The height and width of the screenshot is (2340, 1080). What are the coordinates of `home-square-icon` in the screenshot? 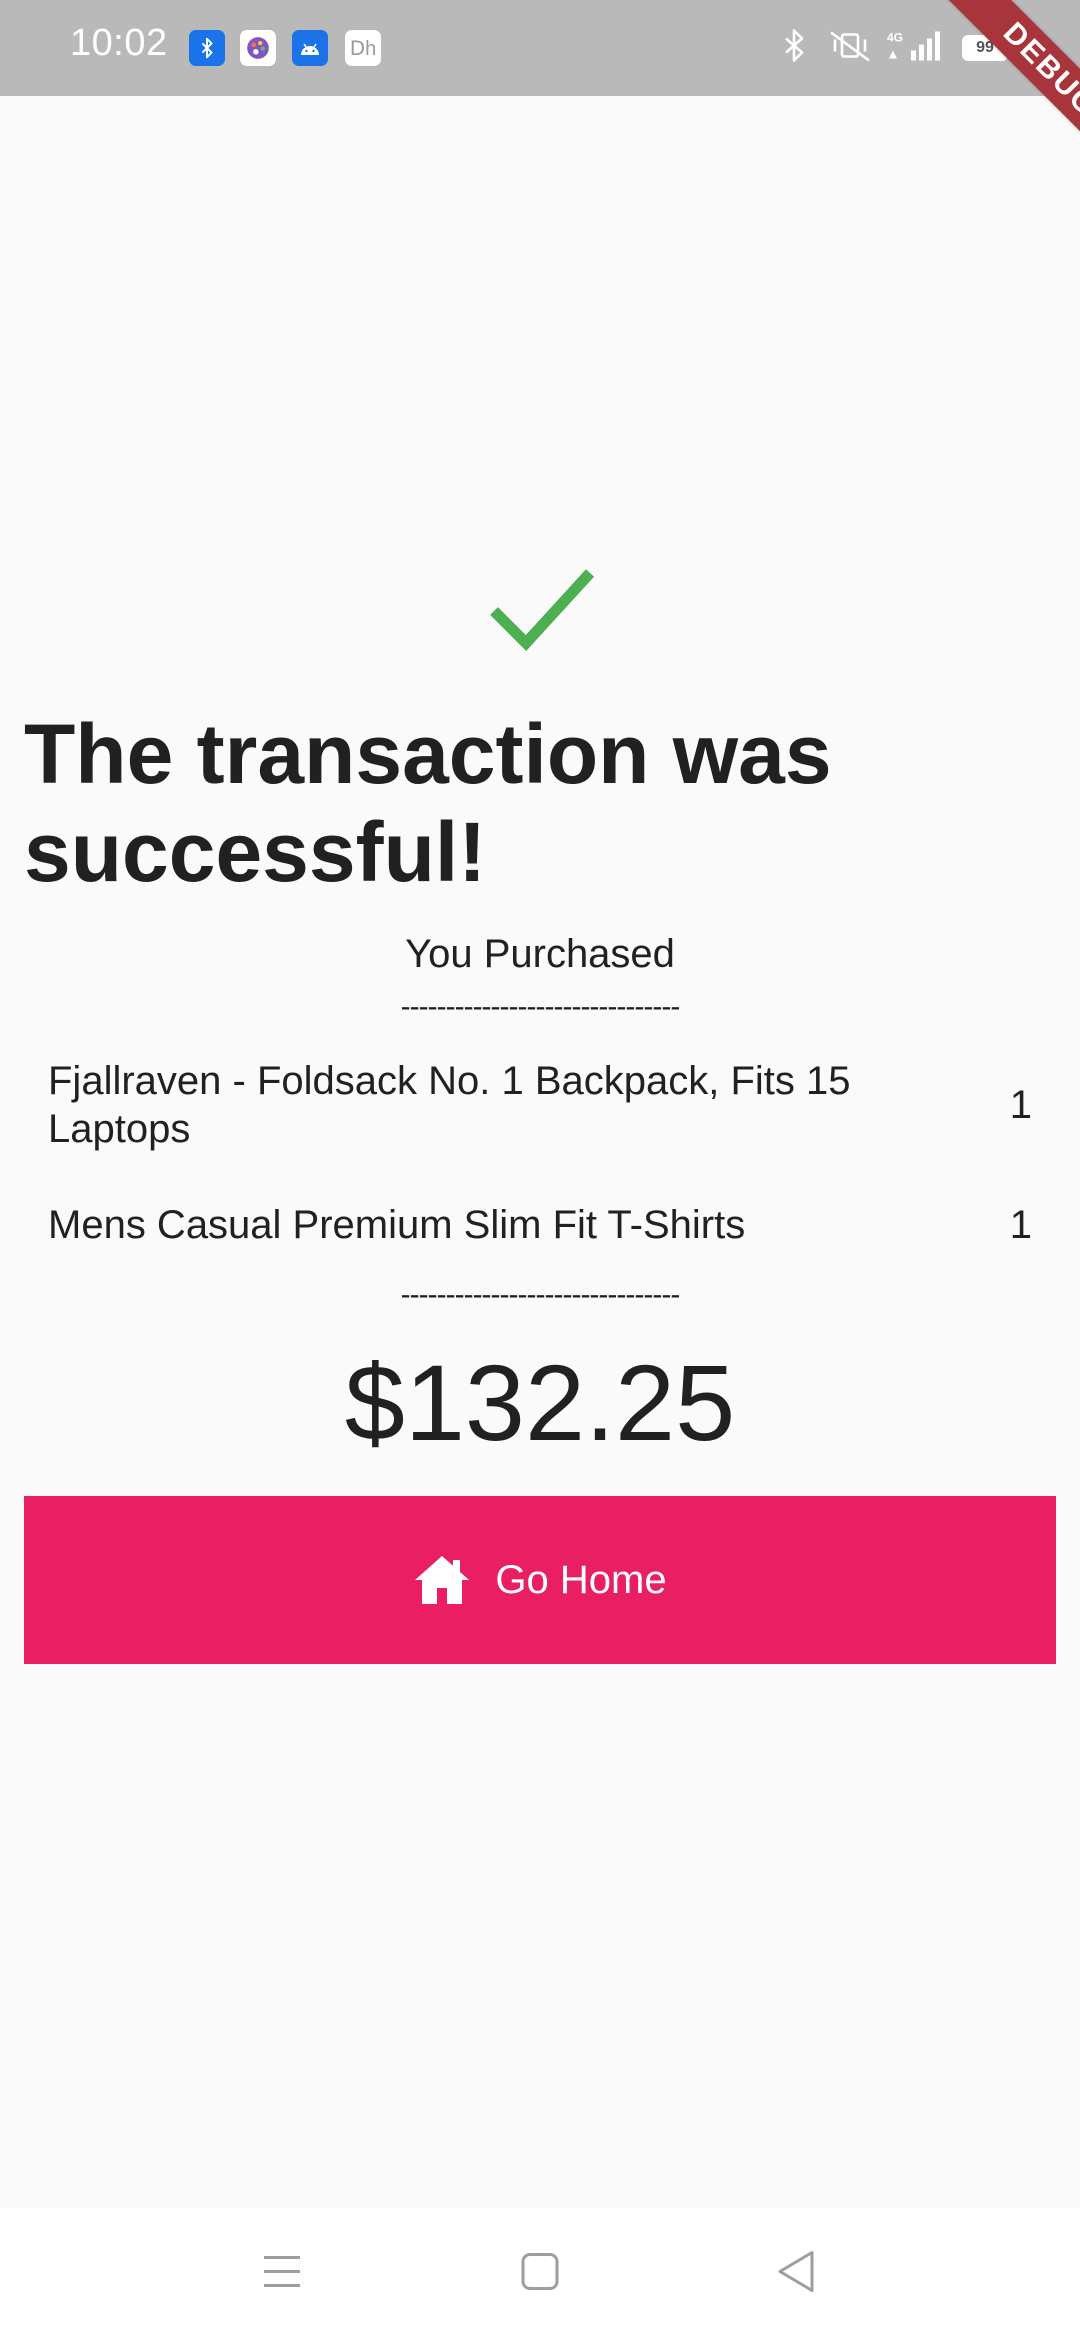 It's located at (540, 2274).